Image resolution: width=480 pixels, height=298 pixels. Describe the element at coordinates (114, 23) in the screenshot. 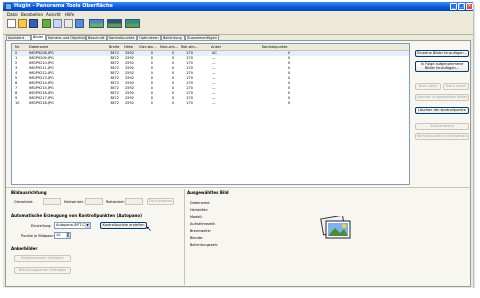

I see `fast-preview-icon` at that location.